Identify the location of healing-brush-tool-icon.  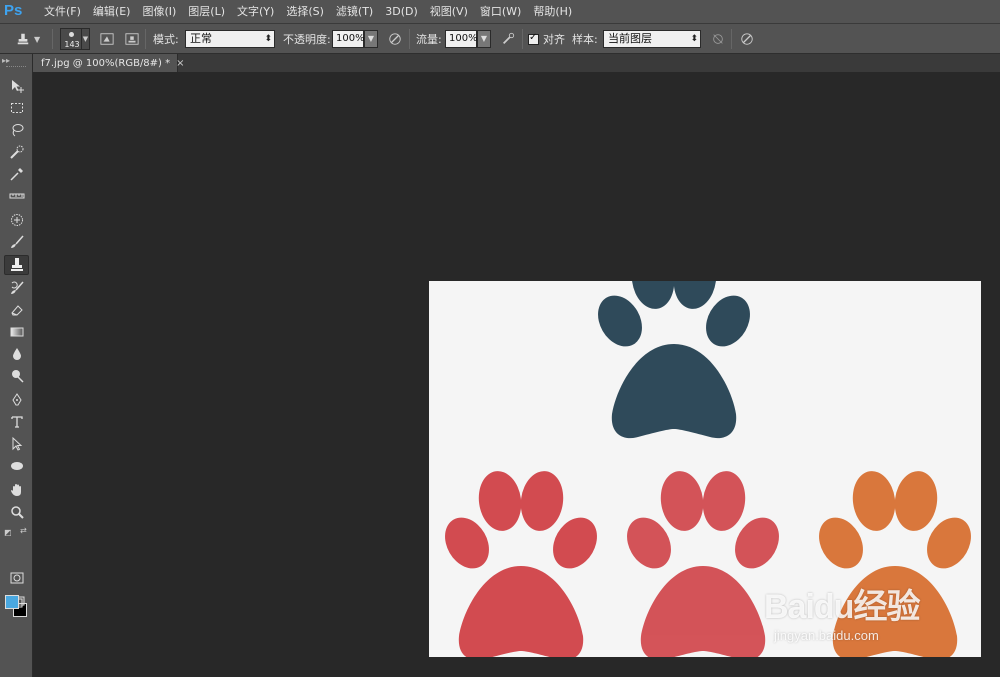
(16, 220).